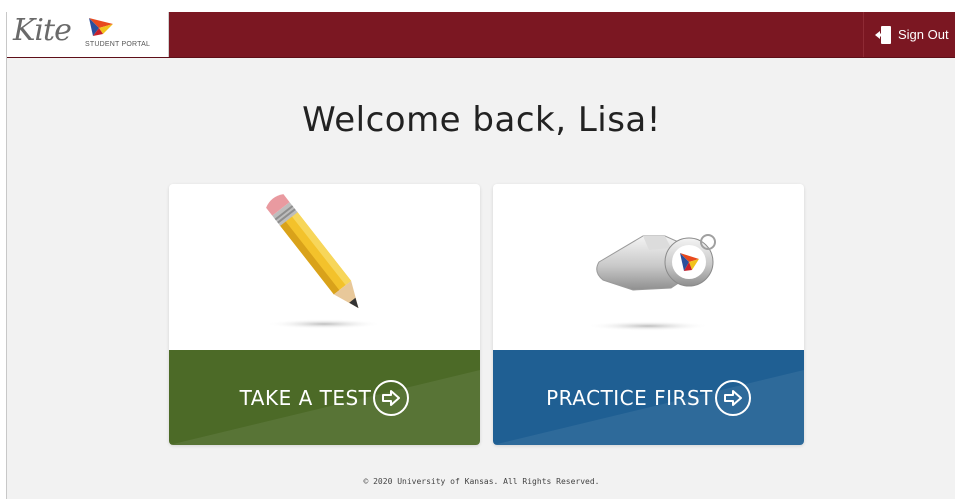 The image size is (955, 499). I want to click on pencil-icon, so click(324, 261).